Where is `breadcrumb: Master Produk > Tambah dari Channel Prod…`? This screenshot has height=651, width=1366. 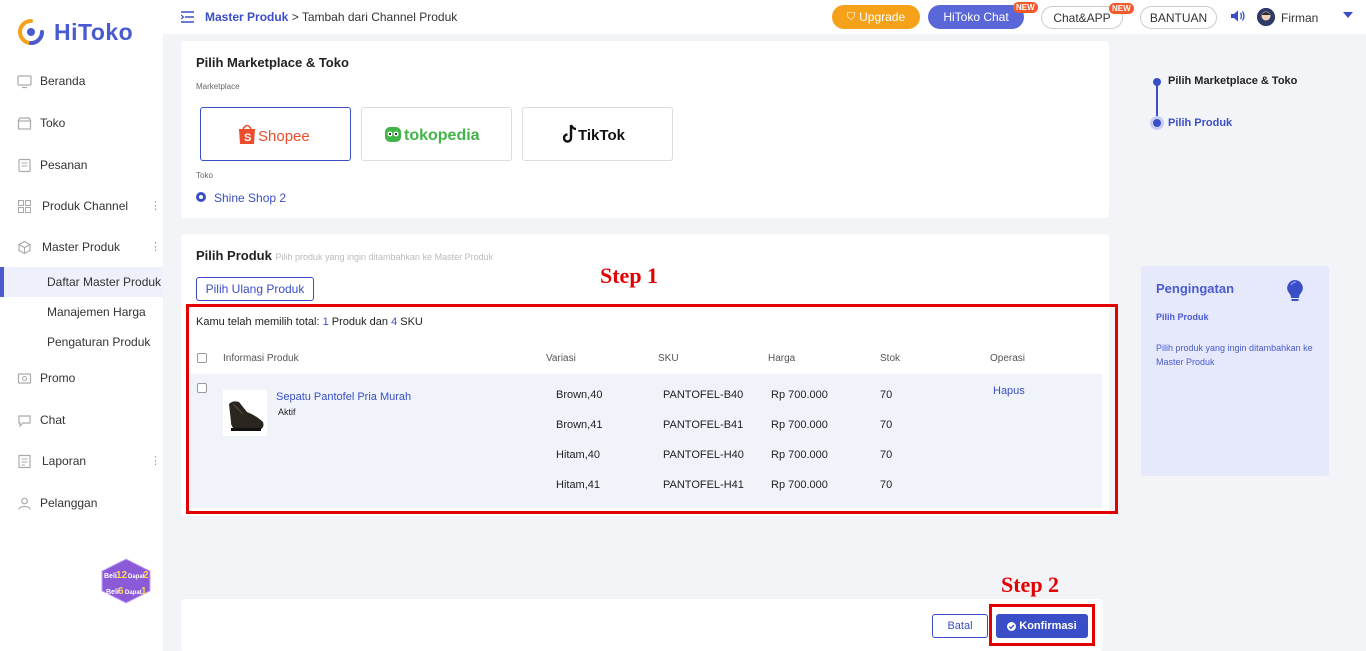 breadcrumb: Master Produk > Tambah dari Channel Prod… is located at coordinates (331, 17).